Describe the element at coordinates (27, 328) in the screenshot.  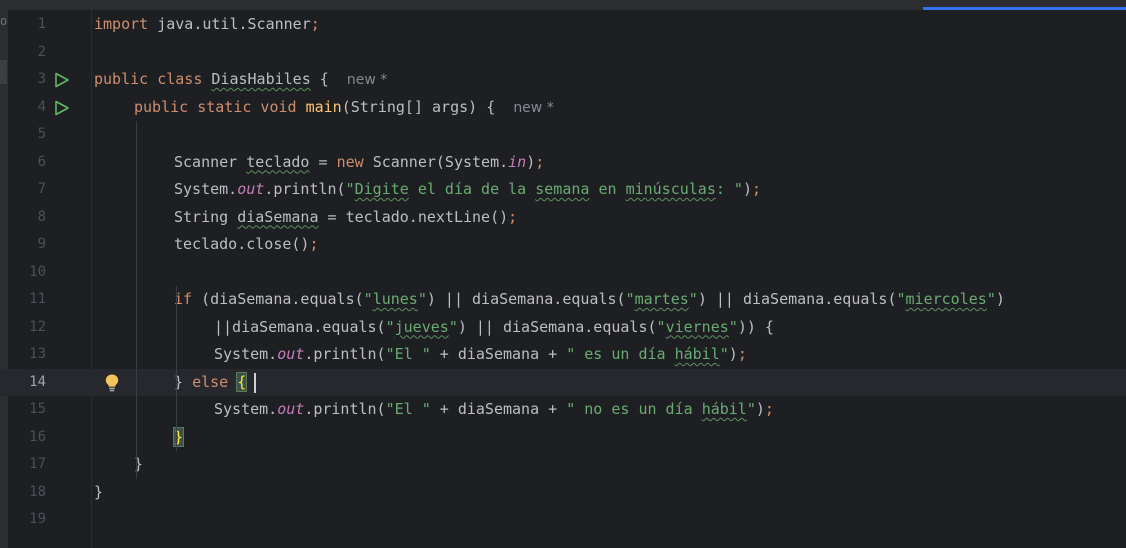
I see `line-number: 12` at that location.